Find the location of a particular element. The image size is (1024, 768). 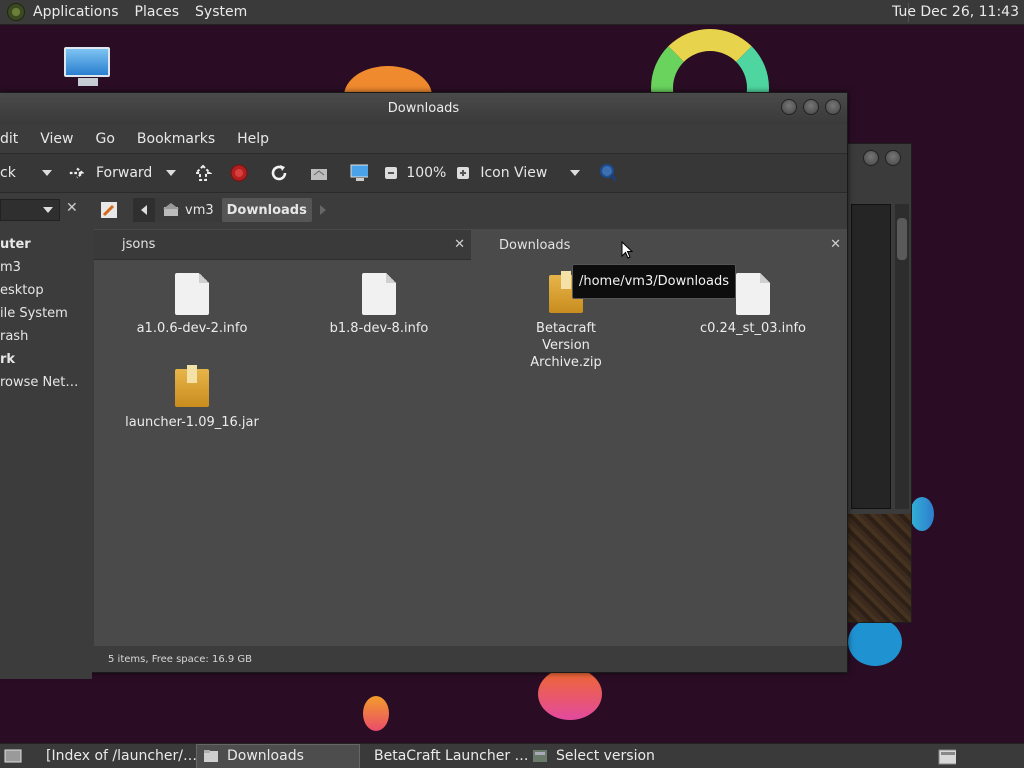

scrollbar is located at coordinates (902, 356).